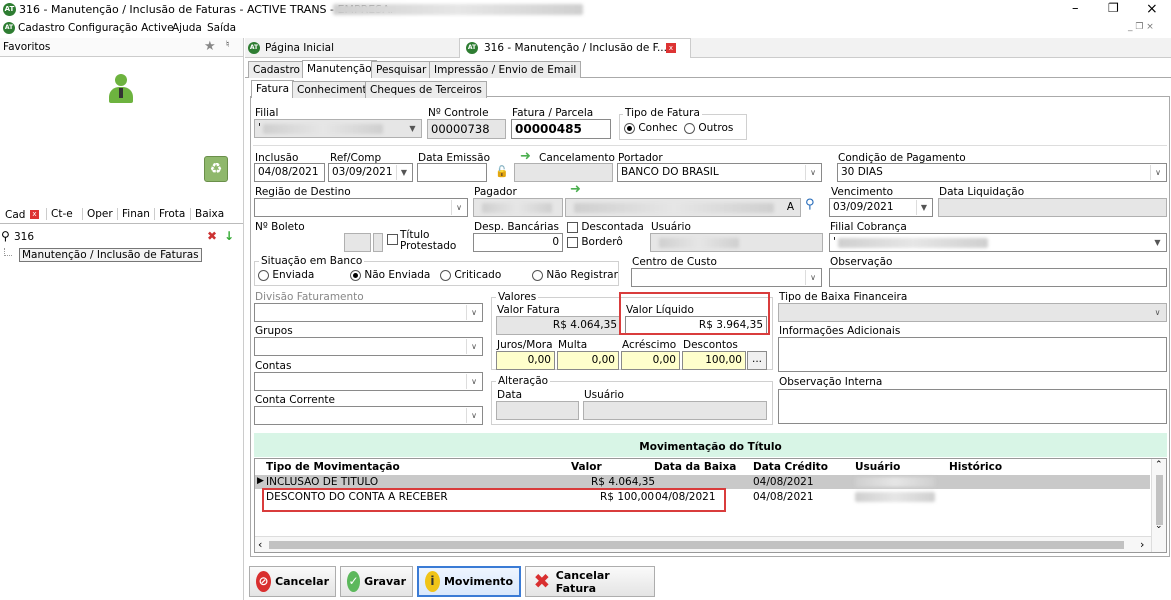  I want to click on multa-field: 0,00, so click(588, 360).